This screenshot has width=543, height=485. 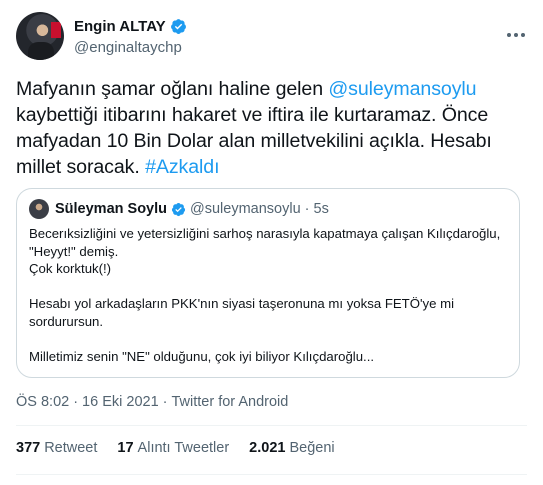 I want to click on quoted-text-line: "Heyyt!" demiş., so click(x=74, y=251).